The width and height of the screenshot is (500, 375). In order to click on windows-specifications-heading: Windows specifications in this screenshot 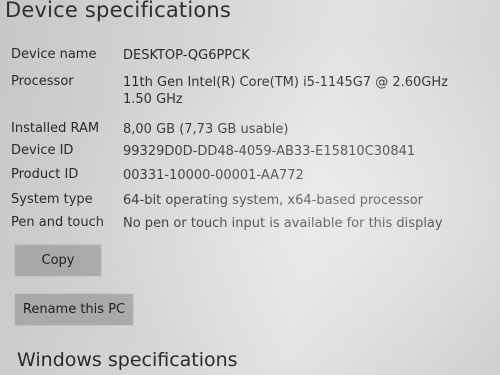, I will do `click(127, 360)`.